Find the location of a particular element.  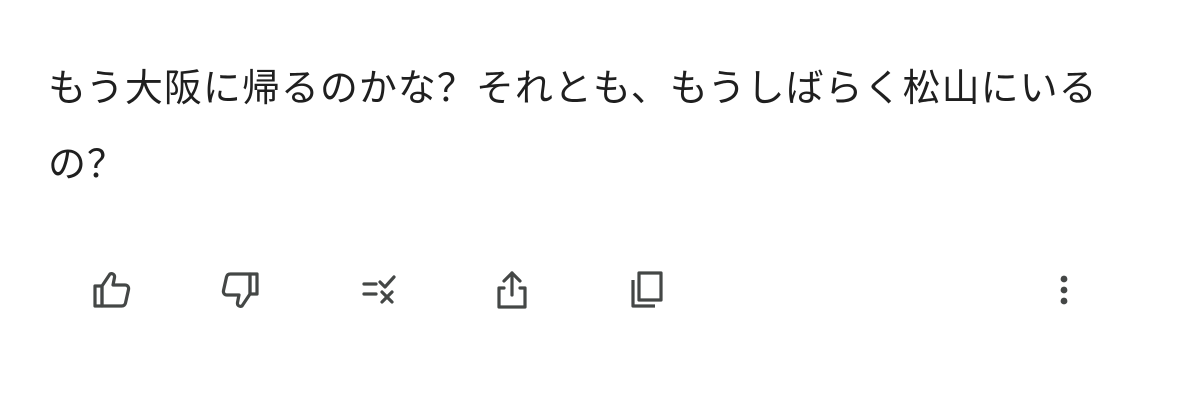

copy-icon is located at coordinates (646, 290).